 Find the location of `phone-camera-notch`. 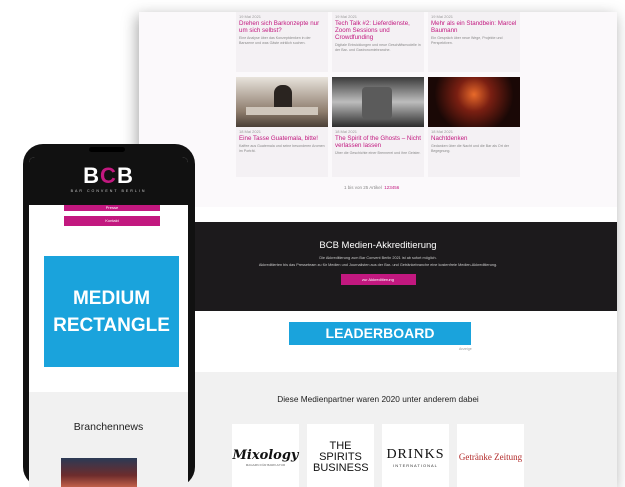

phone-camera-notch is located at coordinates (107, 149).